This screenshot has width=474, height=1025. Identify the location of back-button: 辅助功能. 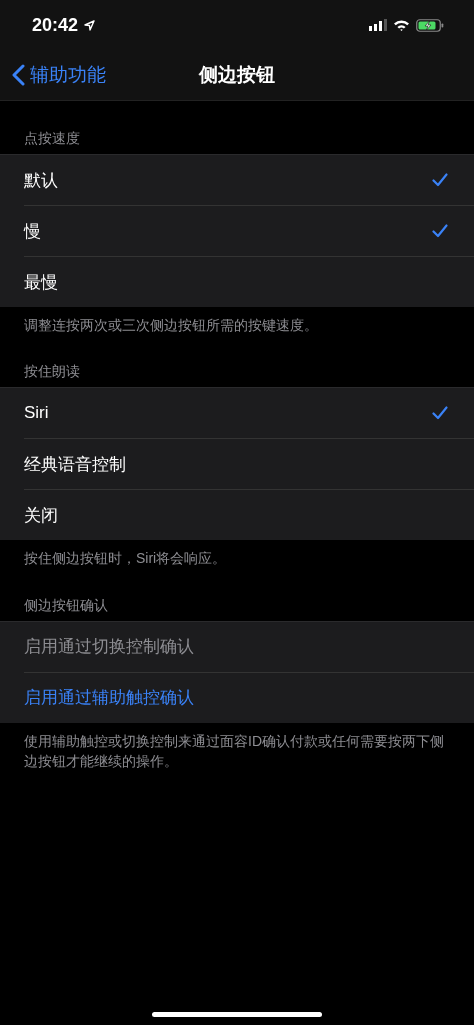
(59, 75).